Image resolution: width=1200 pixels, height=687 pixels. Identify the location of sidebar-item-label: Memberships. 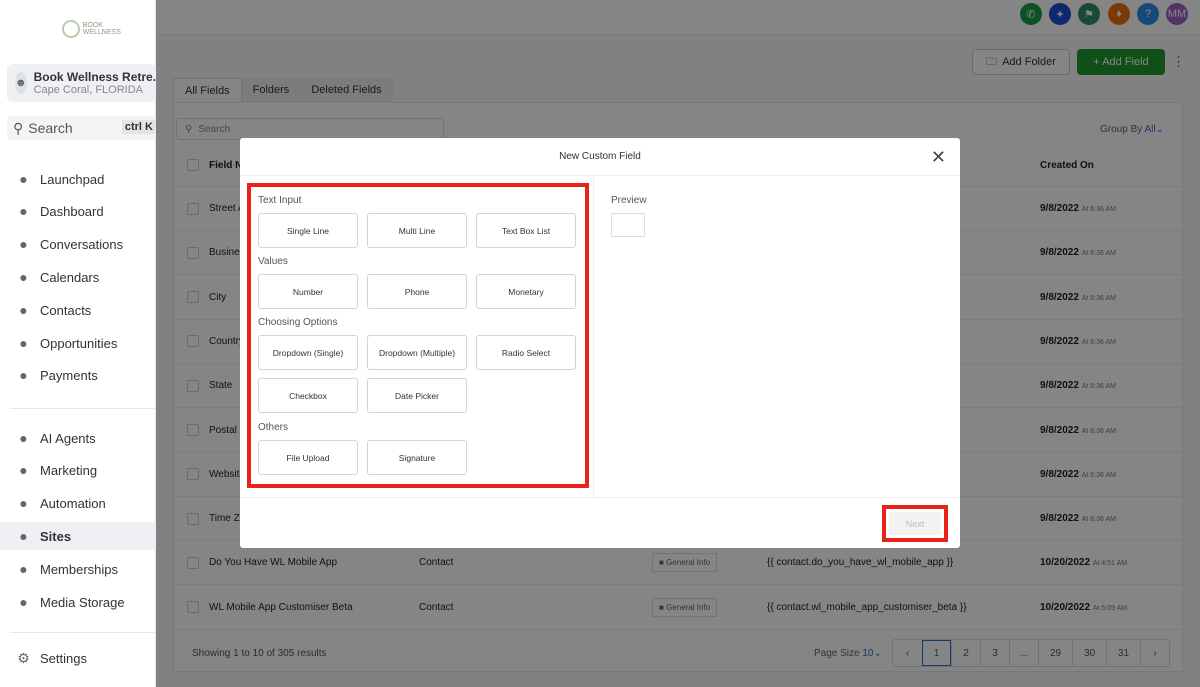
(79, 569).